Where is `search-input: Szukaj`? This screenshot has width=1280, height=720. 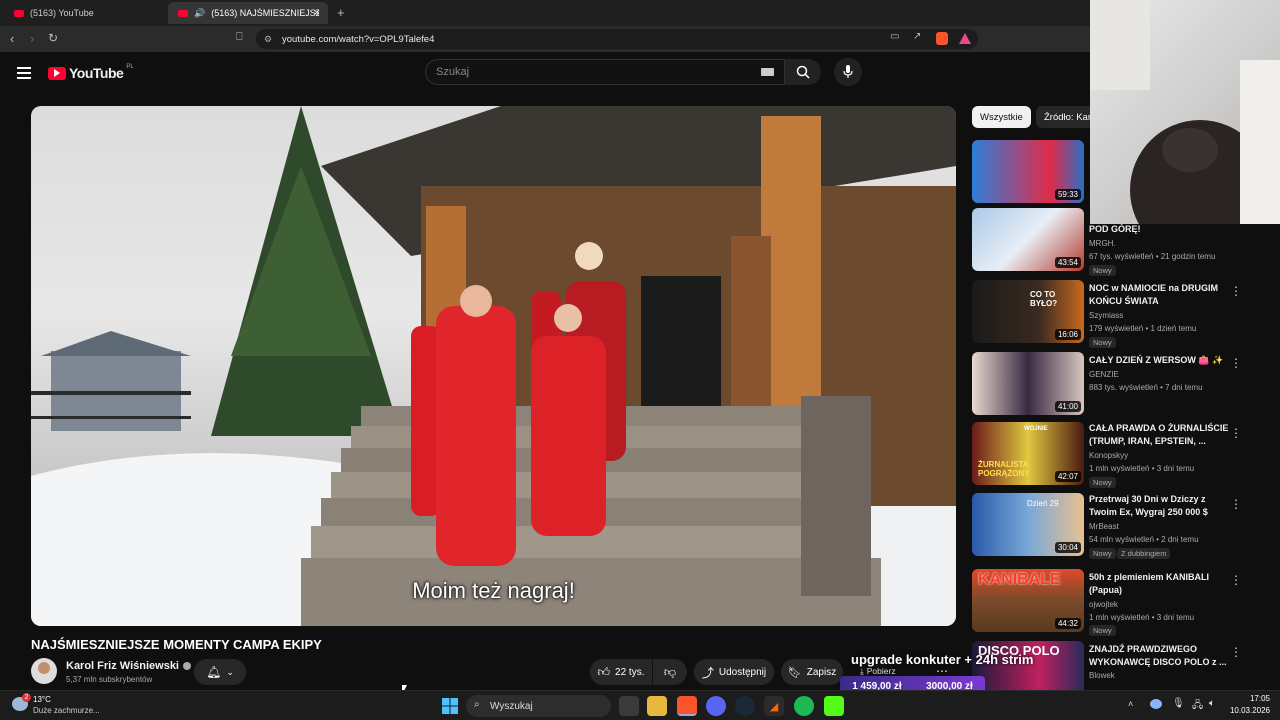 search-input: Szukaj is located at coordinates (605, 72).